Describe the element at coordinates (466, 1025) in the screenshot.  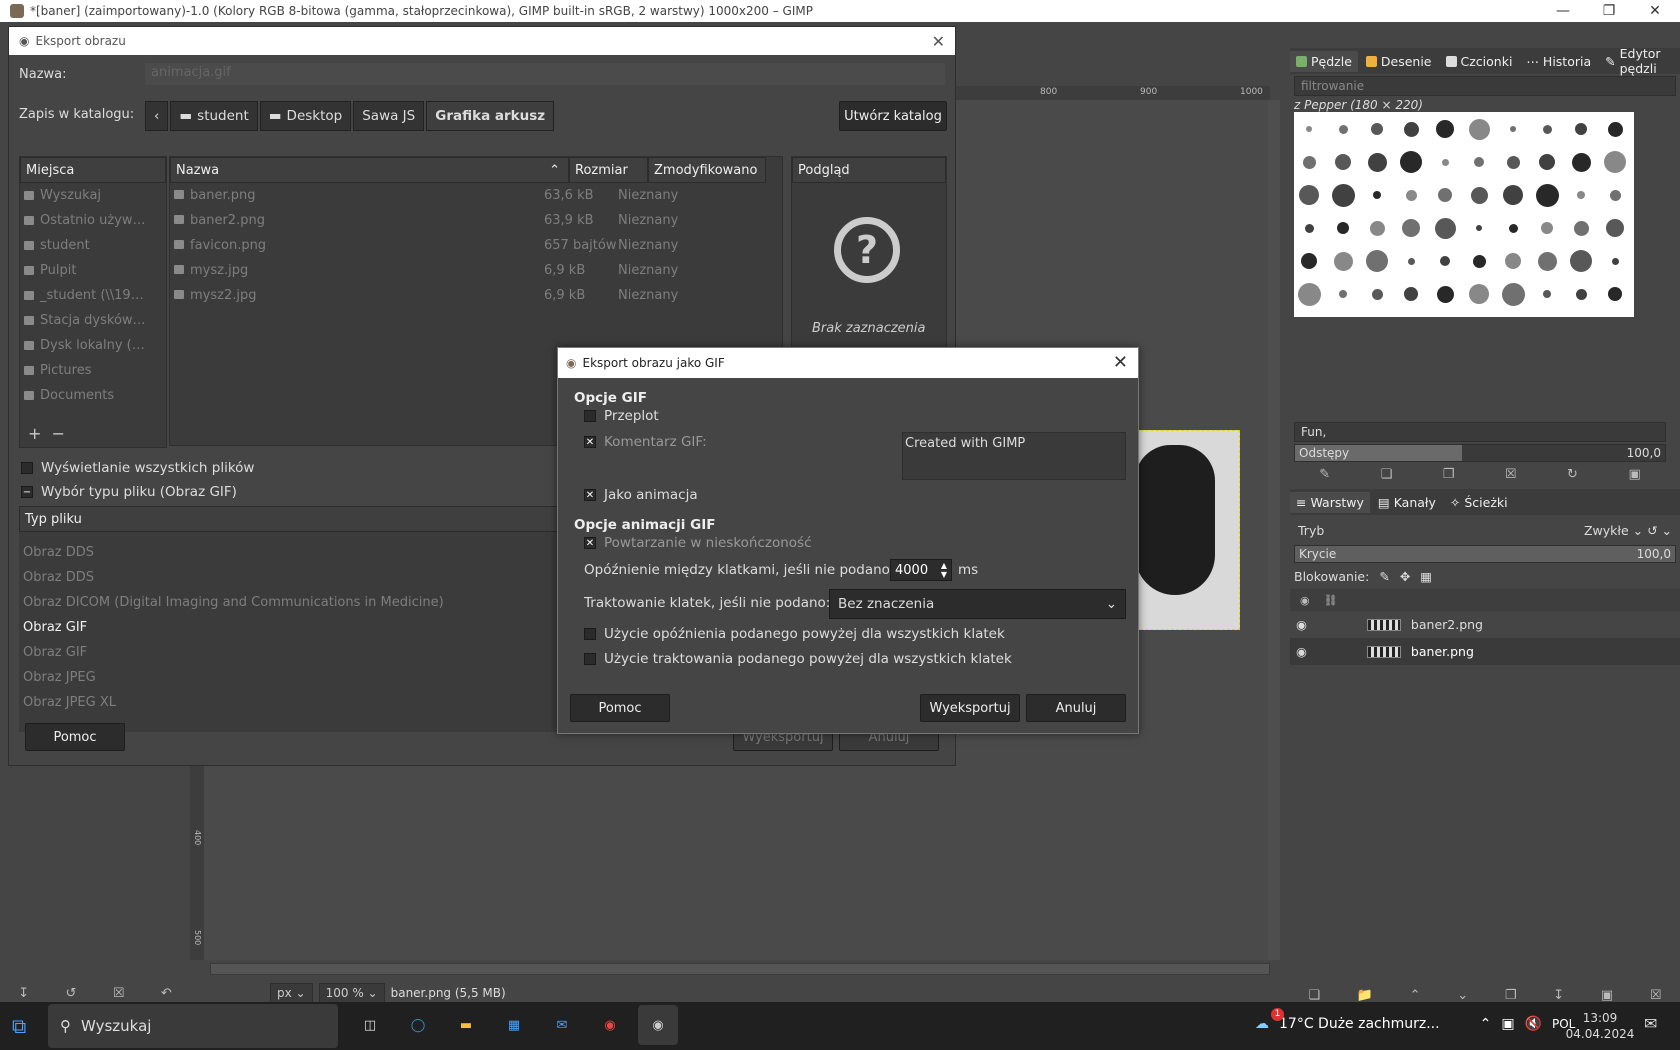
I see `file-explorer-icon: ▬` at that location.